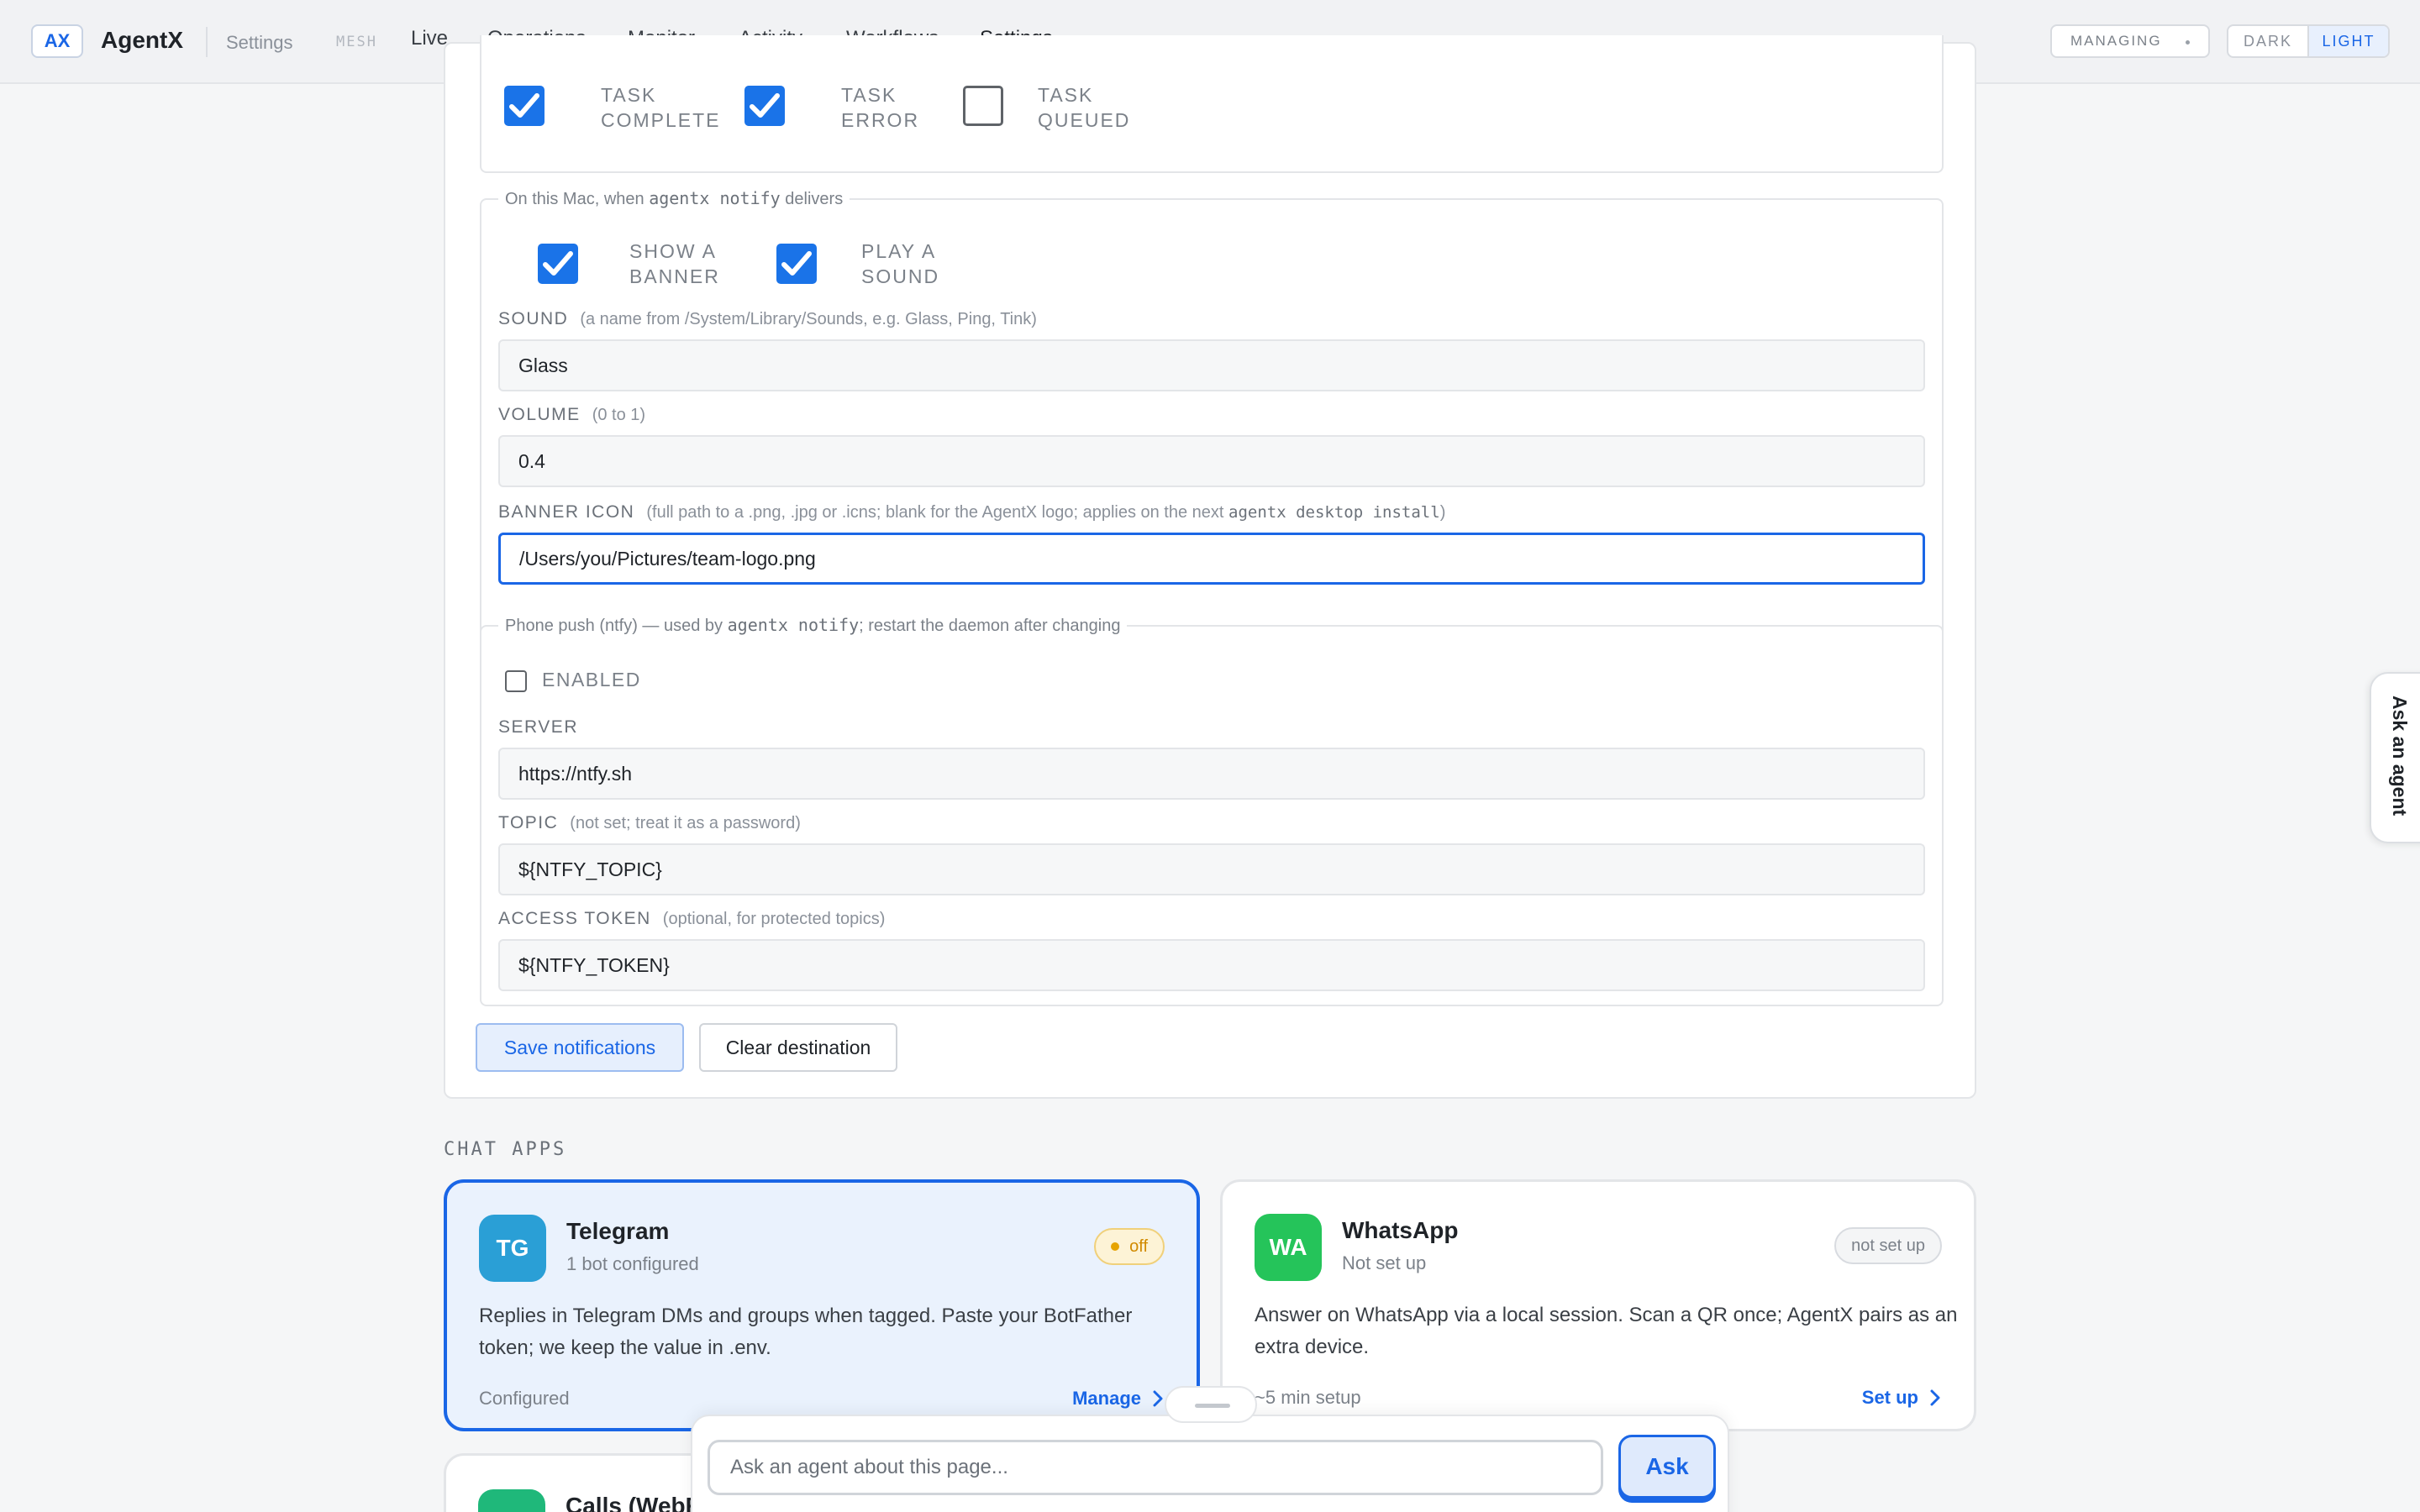 Image resolution: width=2420 pixels, height=1512 pixels. What do you see at coordinates (674, 263) in the screenshot?
I see `show-banner-label: SHOW A BANNER` at bounding box center [674, 263].